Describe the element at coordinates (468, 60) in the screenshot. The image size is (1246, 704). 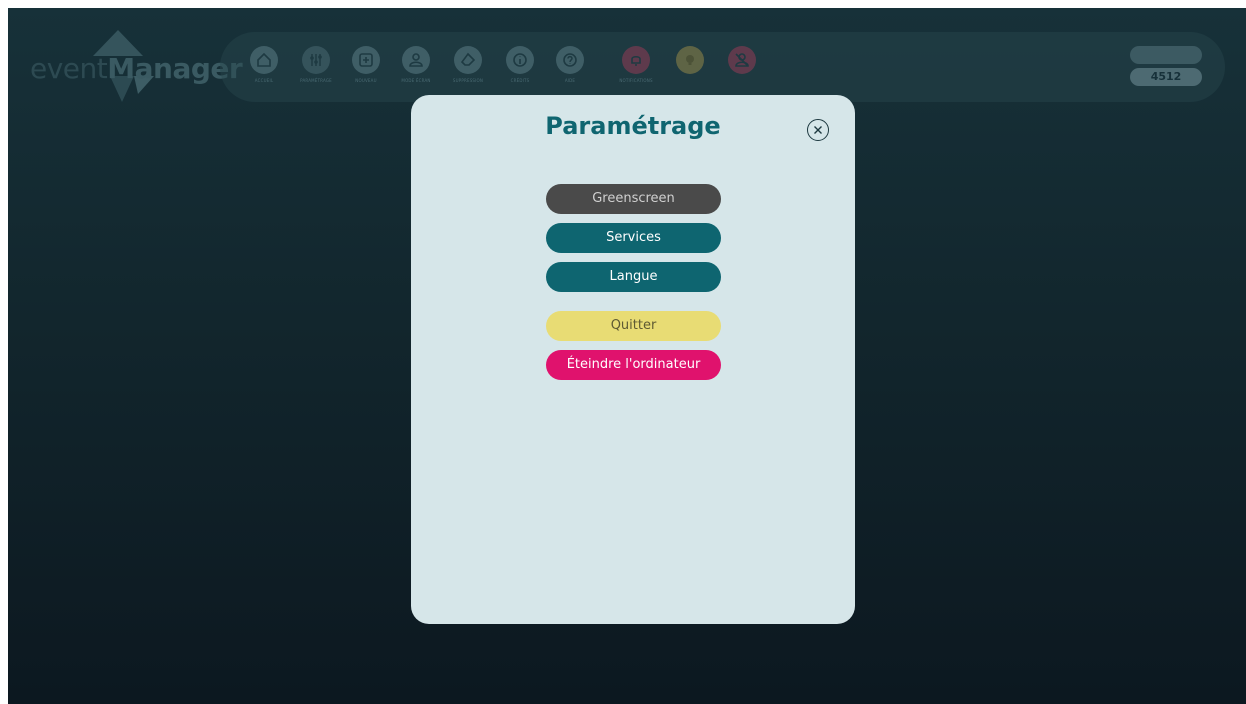
I see `eraser-icon` at that location.